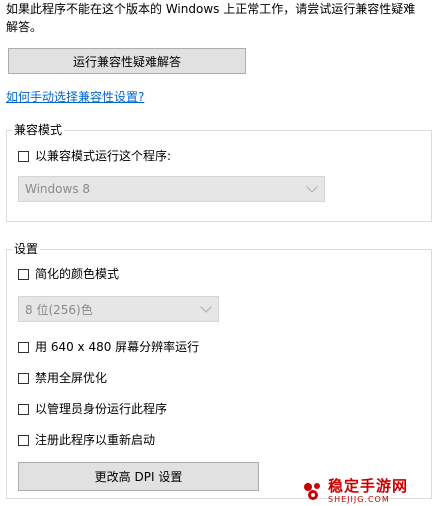 The height and width of the screenshot is (506, 433). I want to click on run-as-admin-checkbox-label: 以管理员身份运行此程序, so click(101, 409).